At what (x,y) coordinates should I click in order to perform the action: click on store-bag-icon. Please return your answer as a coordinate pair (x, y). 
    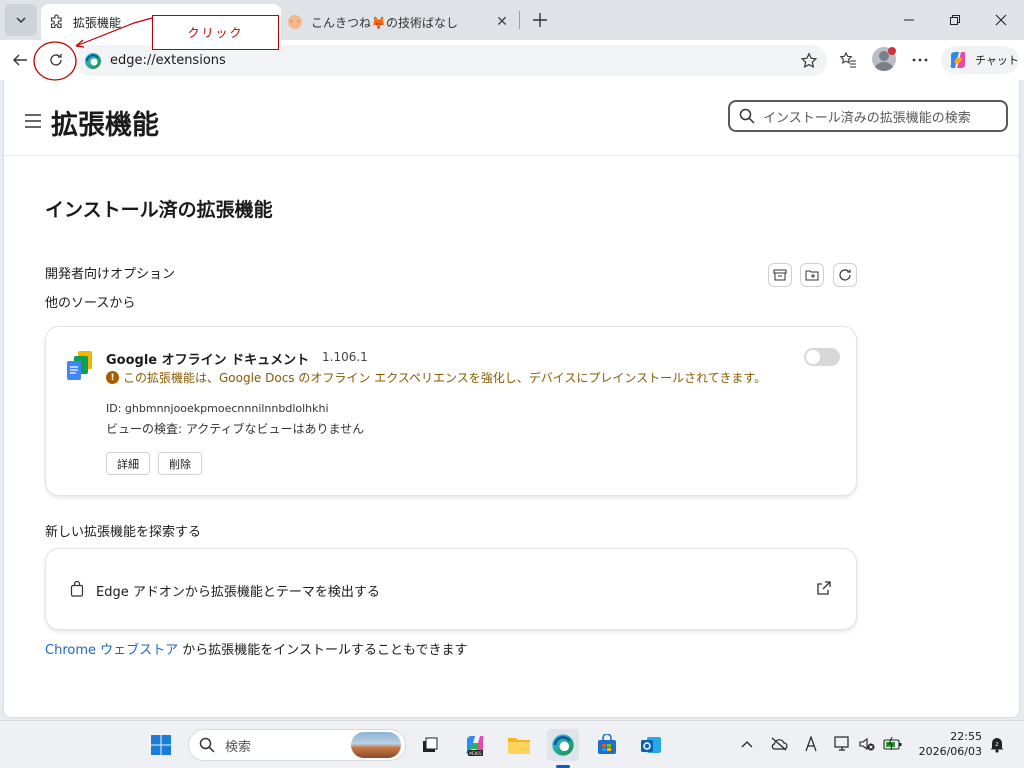
    Looking at the image, I should click on (607, 744).